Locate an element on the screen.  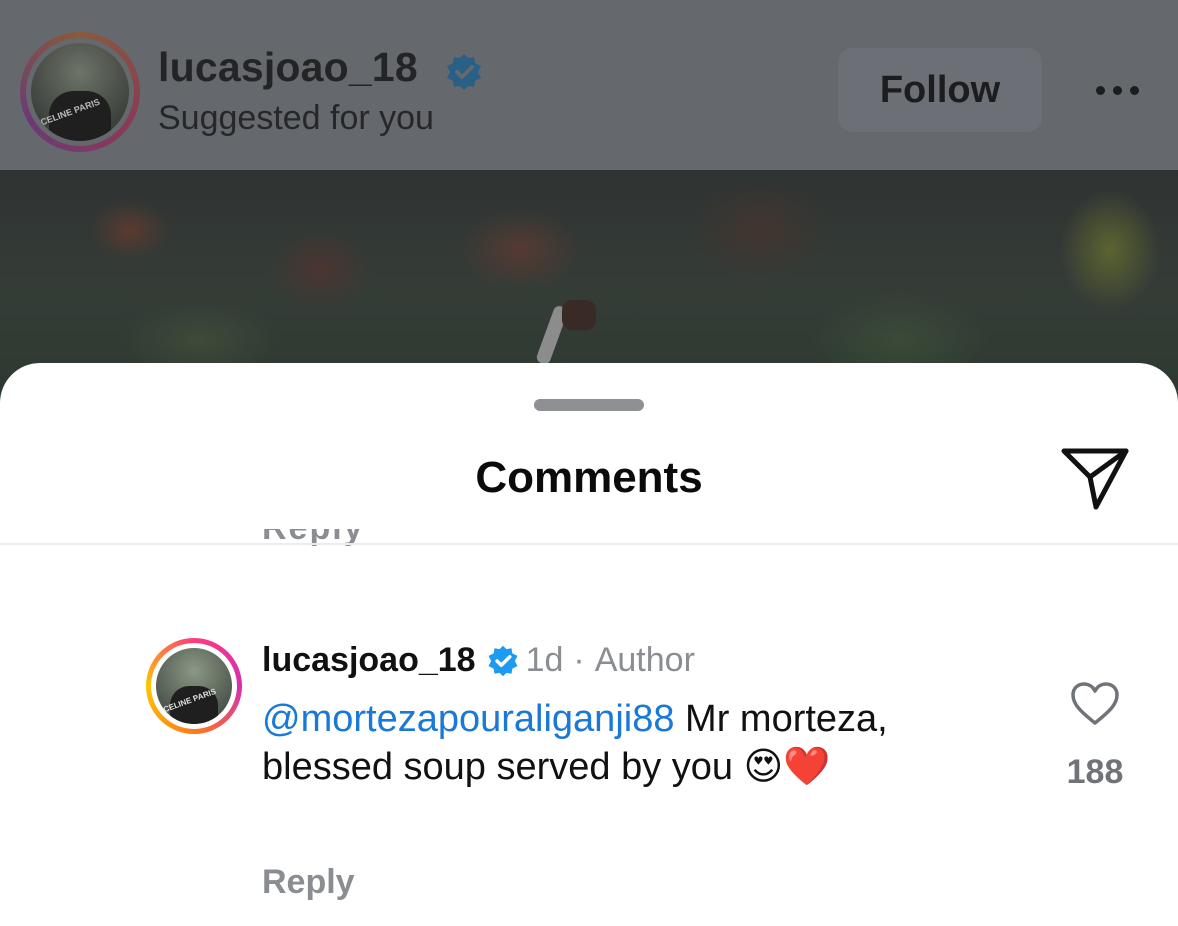
heart-icon is located at coordinates (1095, 704).